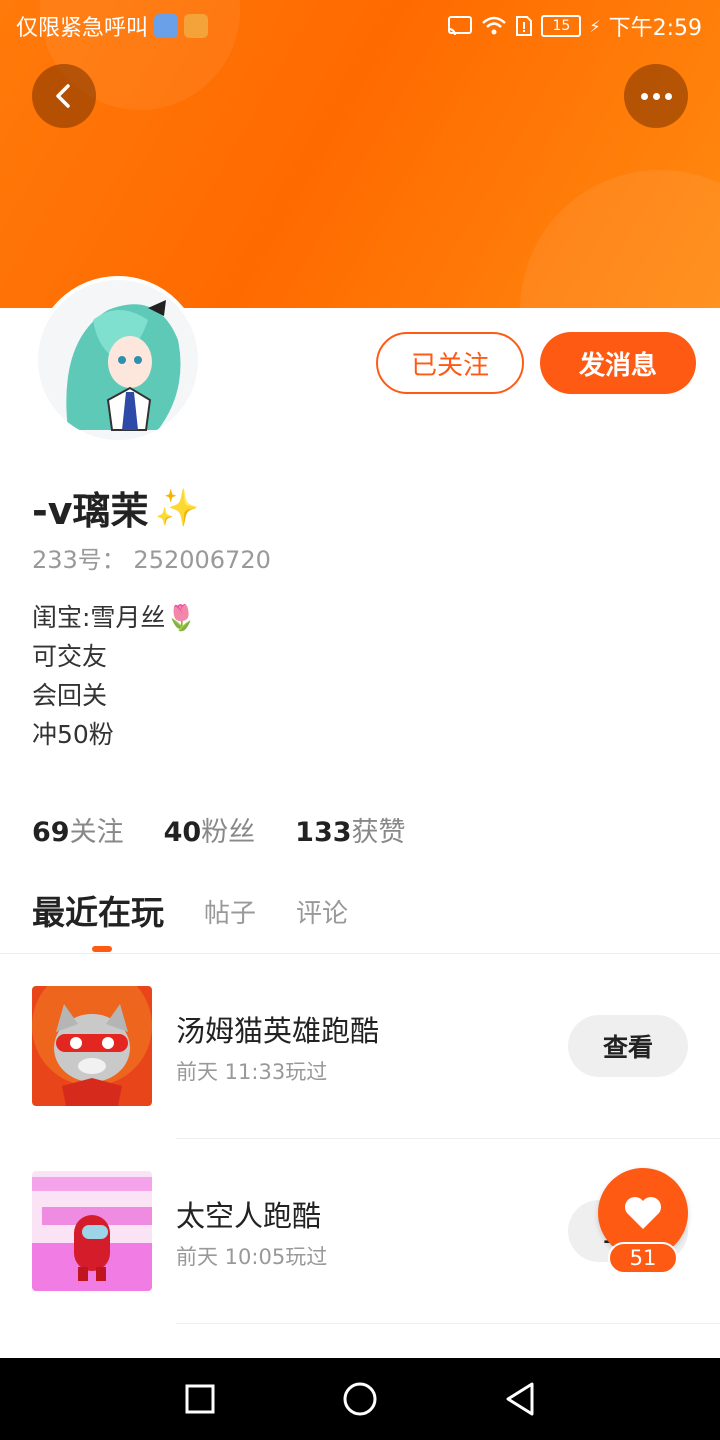 The width and height of the screenshot is (720, 1440). I want to click on tab-comments: 评论, so click(322, 913).